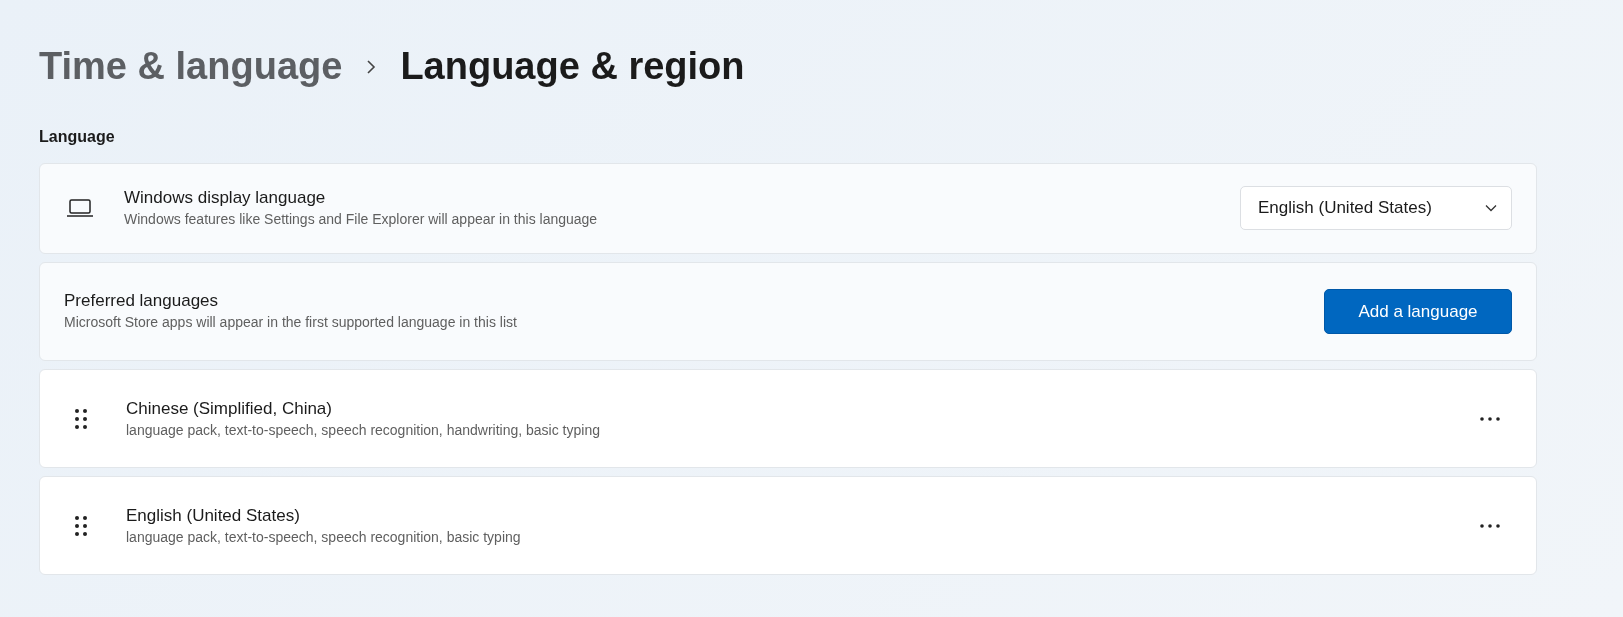 Image resolution: width=1623 pixels, height=617 pixels. Describe the element at coordinates (225, 197) in the screenshot. I see `setting-title: Windows display language` at that location.